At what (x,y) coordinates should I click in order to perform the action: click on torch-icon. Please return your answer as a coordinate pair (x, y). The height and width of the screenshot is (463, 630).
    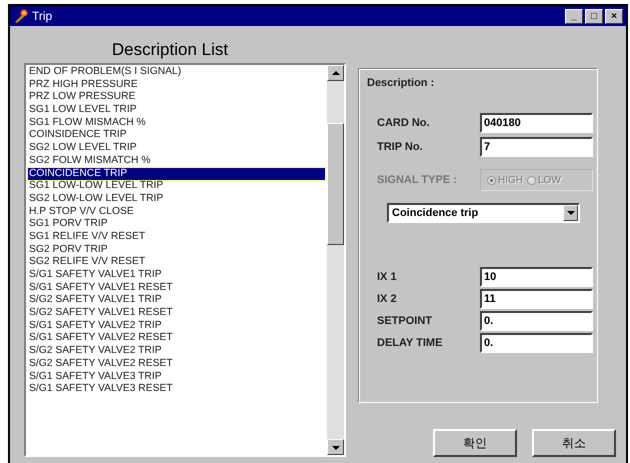
    Looking at the image, I should click on (21, 16).